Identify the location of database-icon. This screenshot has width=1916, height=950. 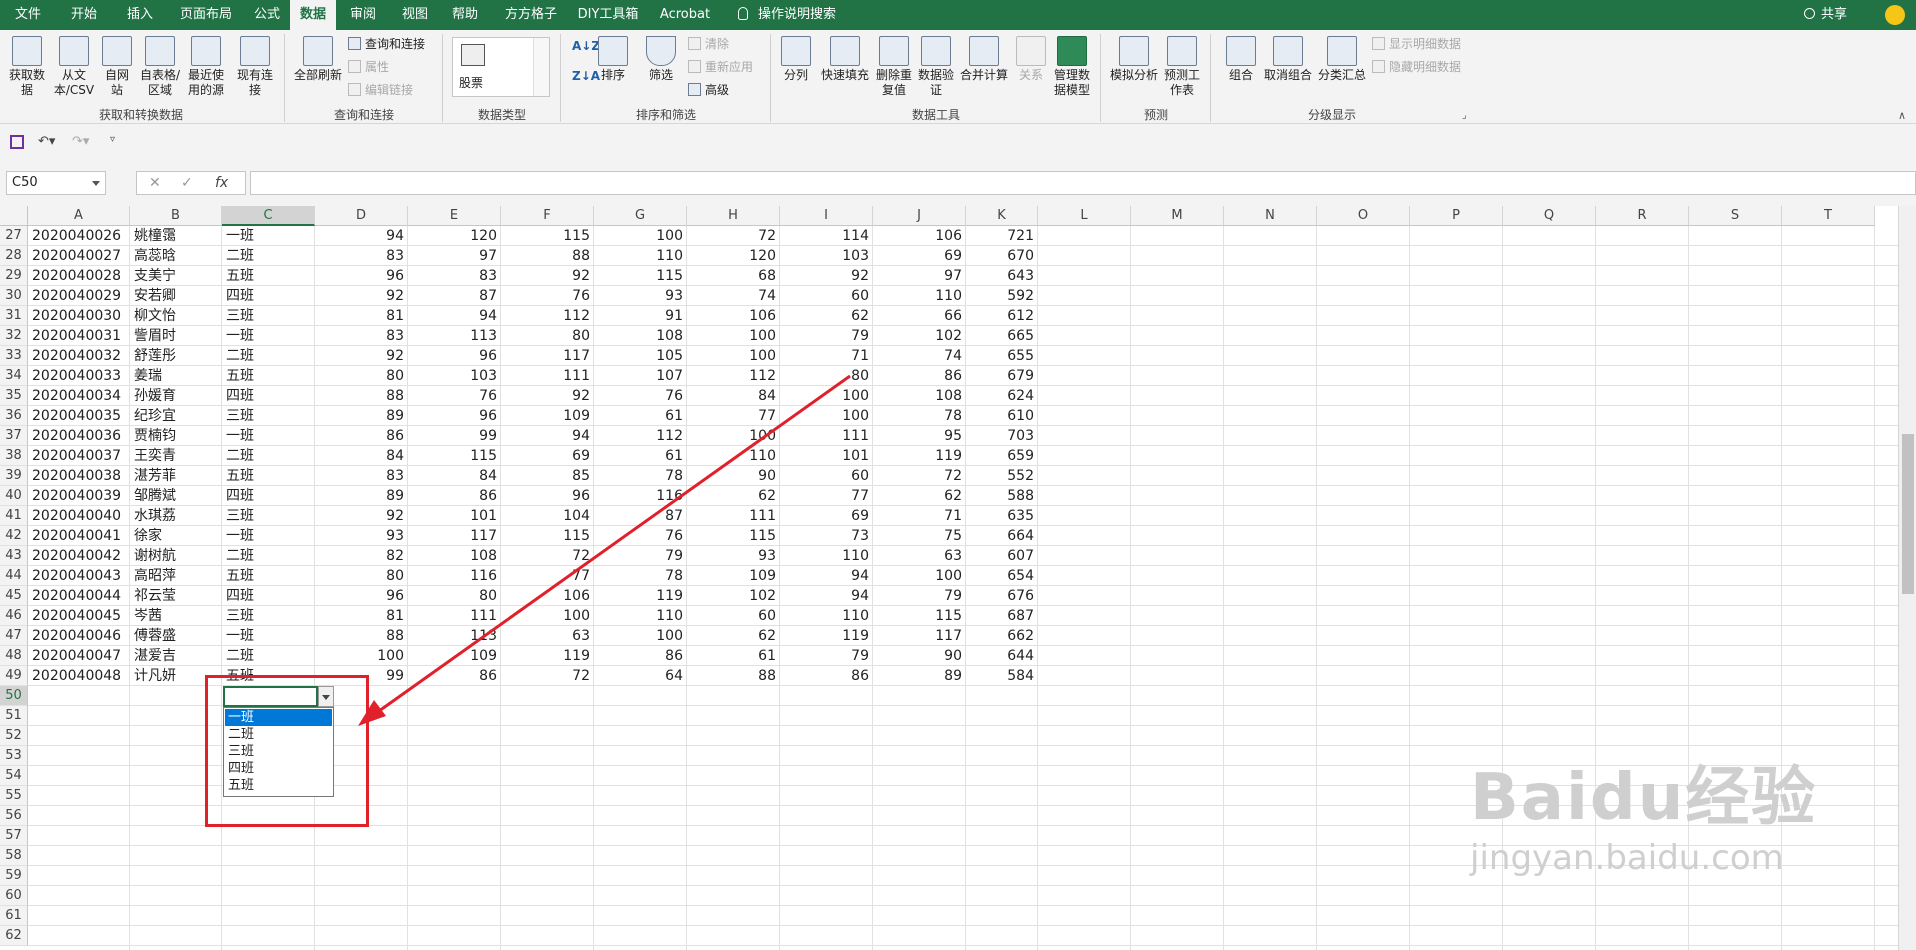
(27, 51).